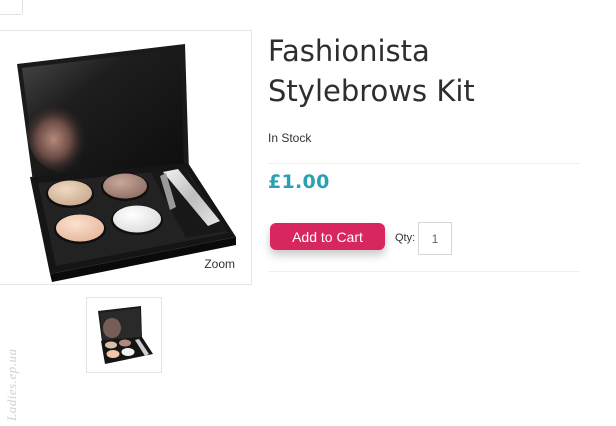 The height and width of the screenshot is (426, 616). Describe the element at coordinates (11, 7) in the screenshot. I see `top-tab-corner` at that location.